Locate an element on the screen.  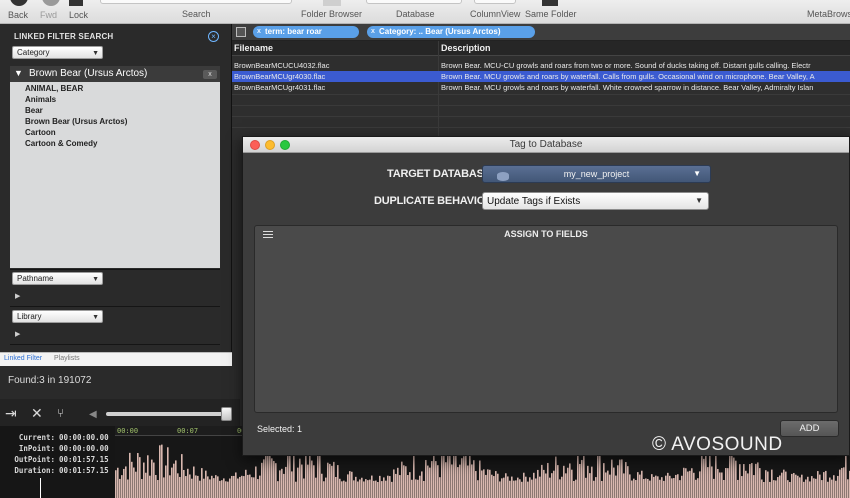
volume-low-icon: ◀ is located at coordinates (93, 414).